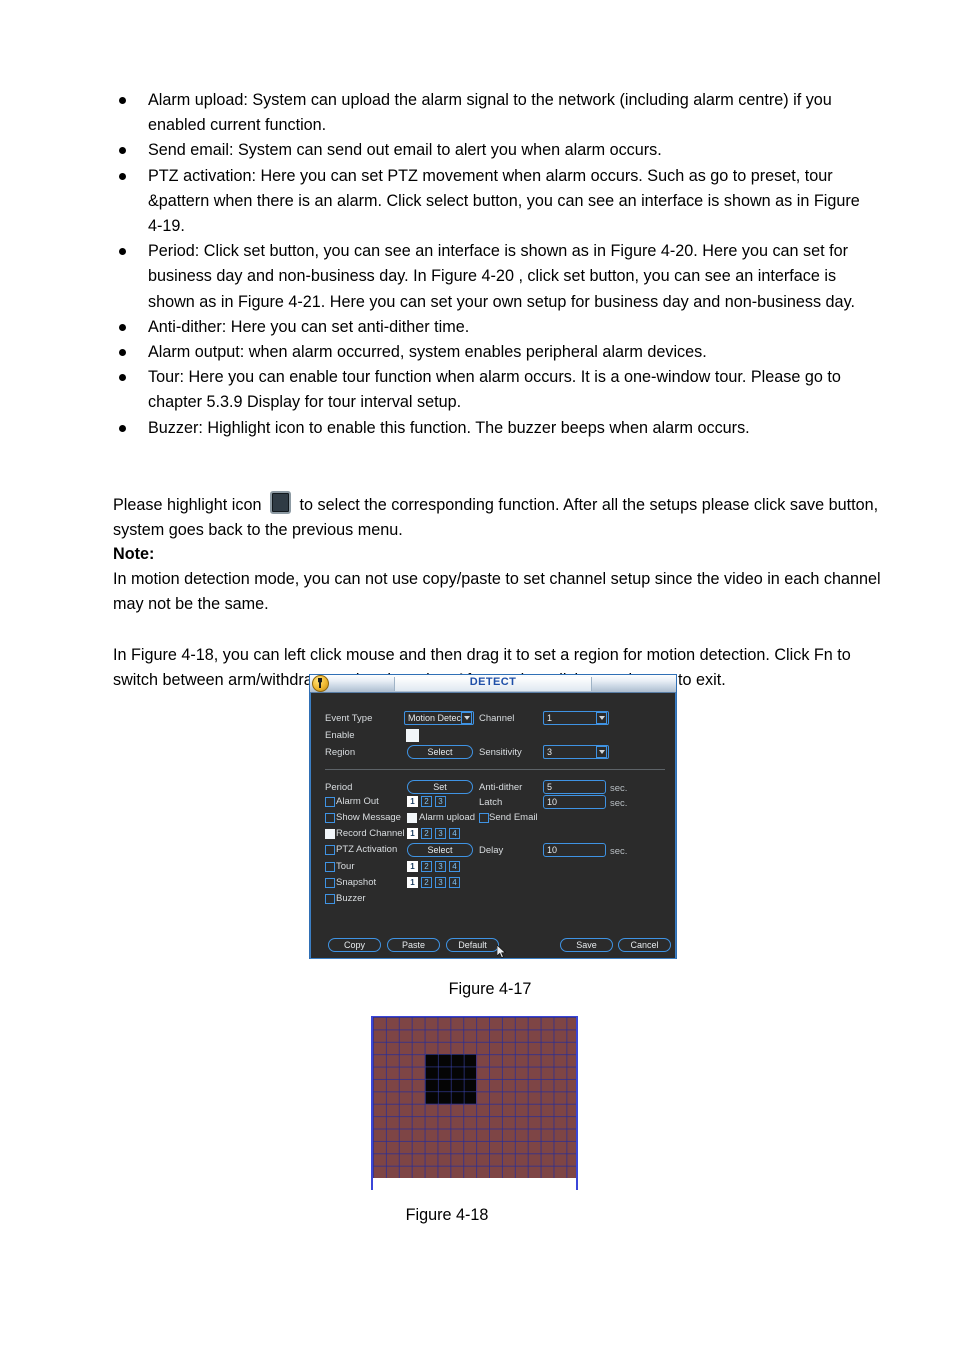 The height and width of the screenshot is (1350, 954). Describe the element at coordinates (349, 718) in the screenshot. I see `event-type-label: Event Type` at that location.